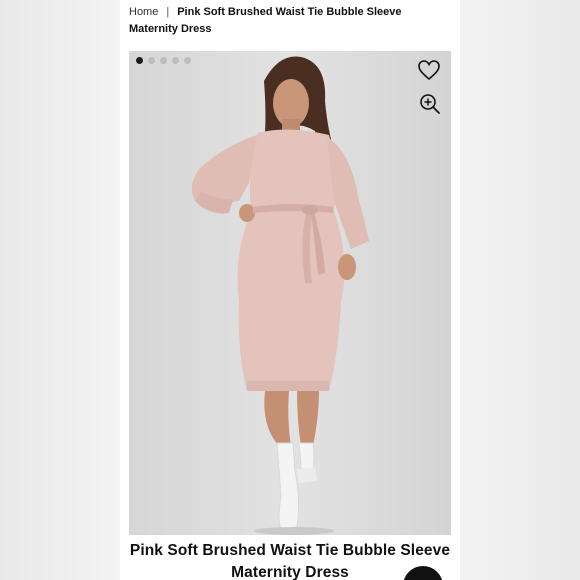 The image size is (580, 580). What do you see at coordinates (429, 70) in the screenshot?
I see `heart-icon` at bounding box center [429, 70].